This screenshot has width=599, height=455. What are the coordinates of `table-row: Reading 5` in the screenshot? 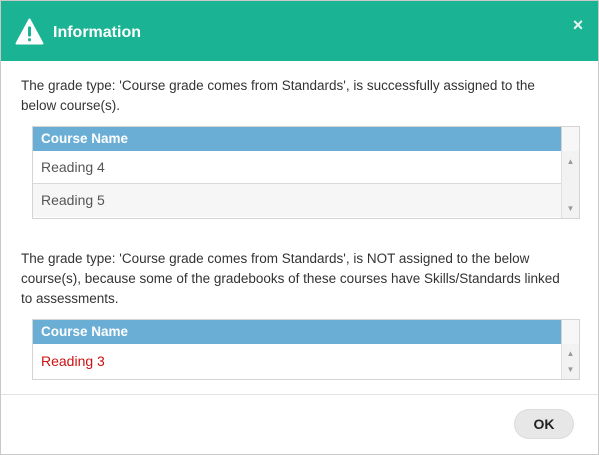 It's located at (297, 200).